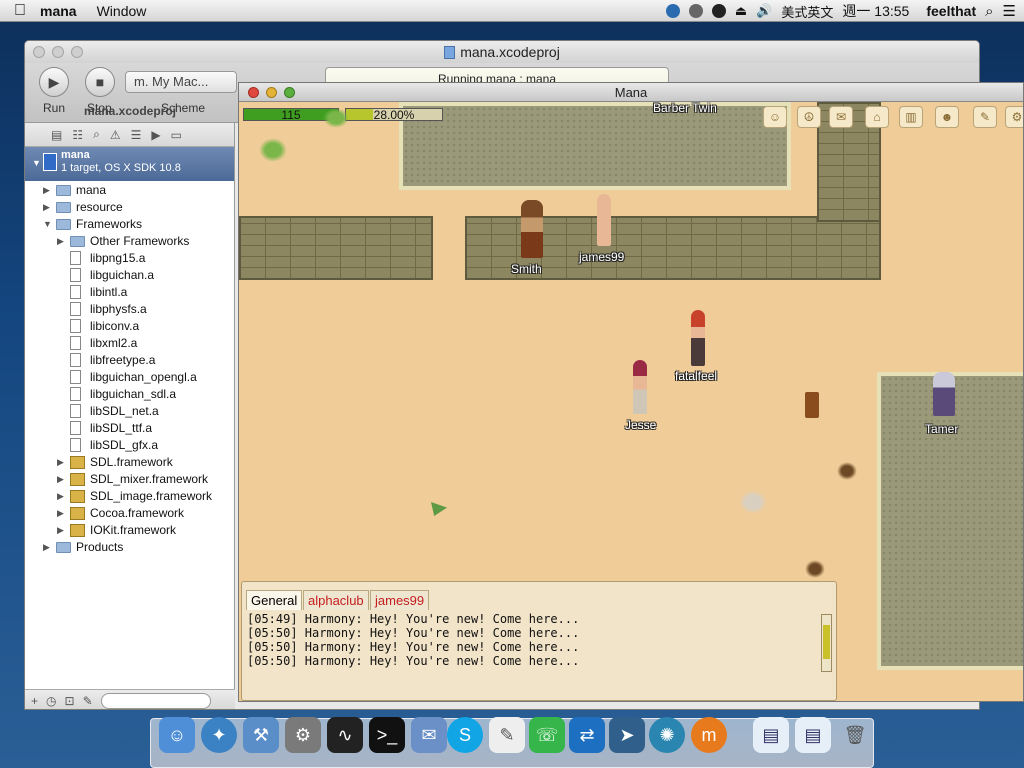 This screenshot has height=768, width=1024. What do you see at coordinates (129, 241) in the screenshot?
I see `tree-item: ▶ Other Frameworks` at bounding box center [129, 241].